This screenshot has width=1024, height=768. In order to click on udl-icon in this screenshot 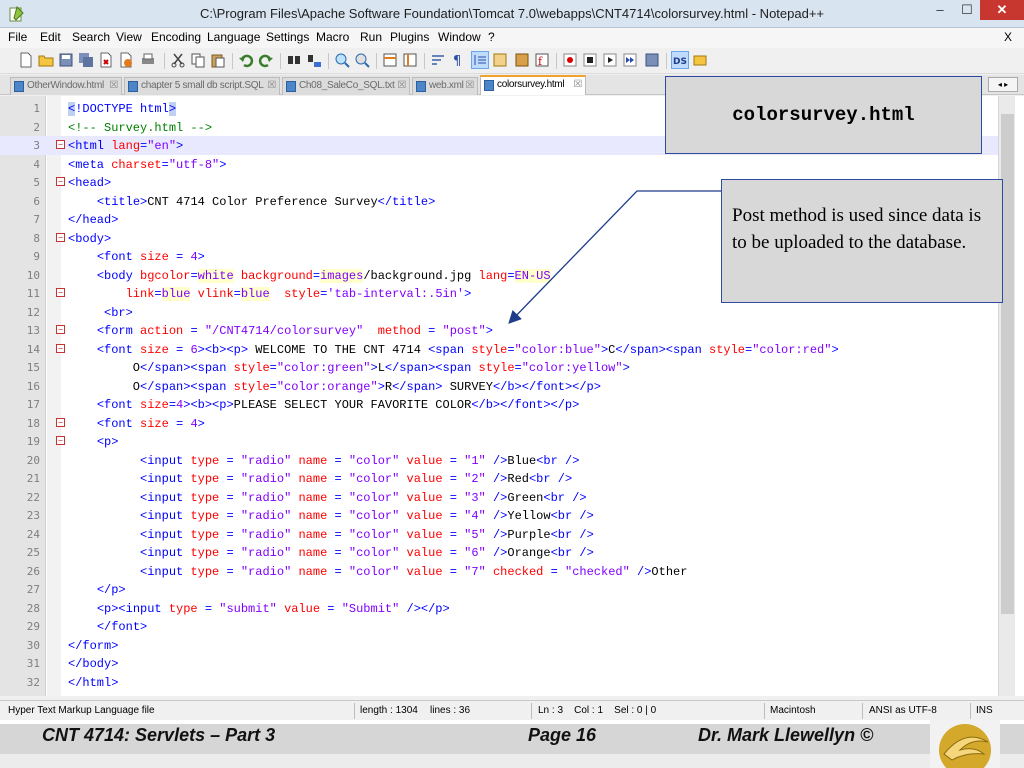, I will do `click(500, 60)`.